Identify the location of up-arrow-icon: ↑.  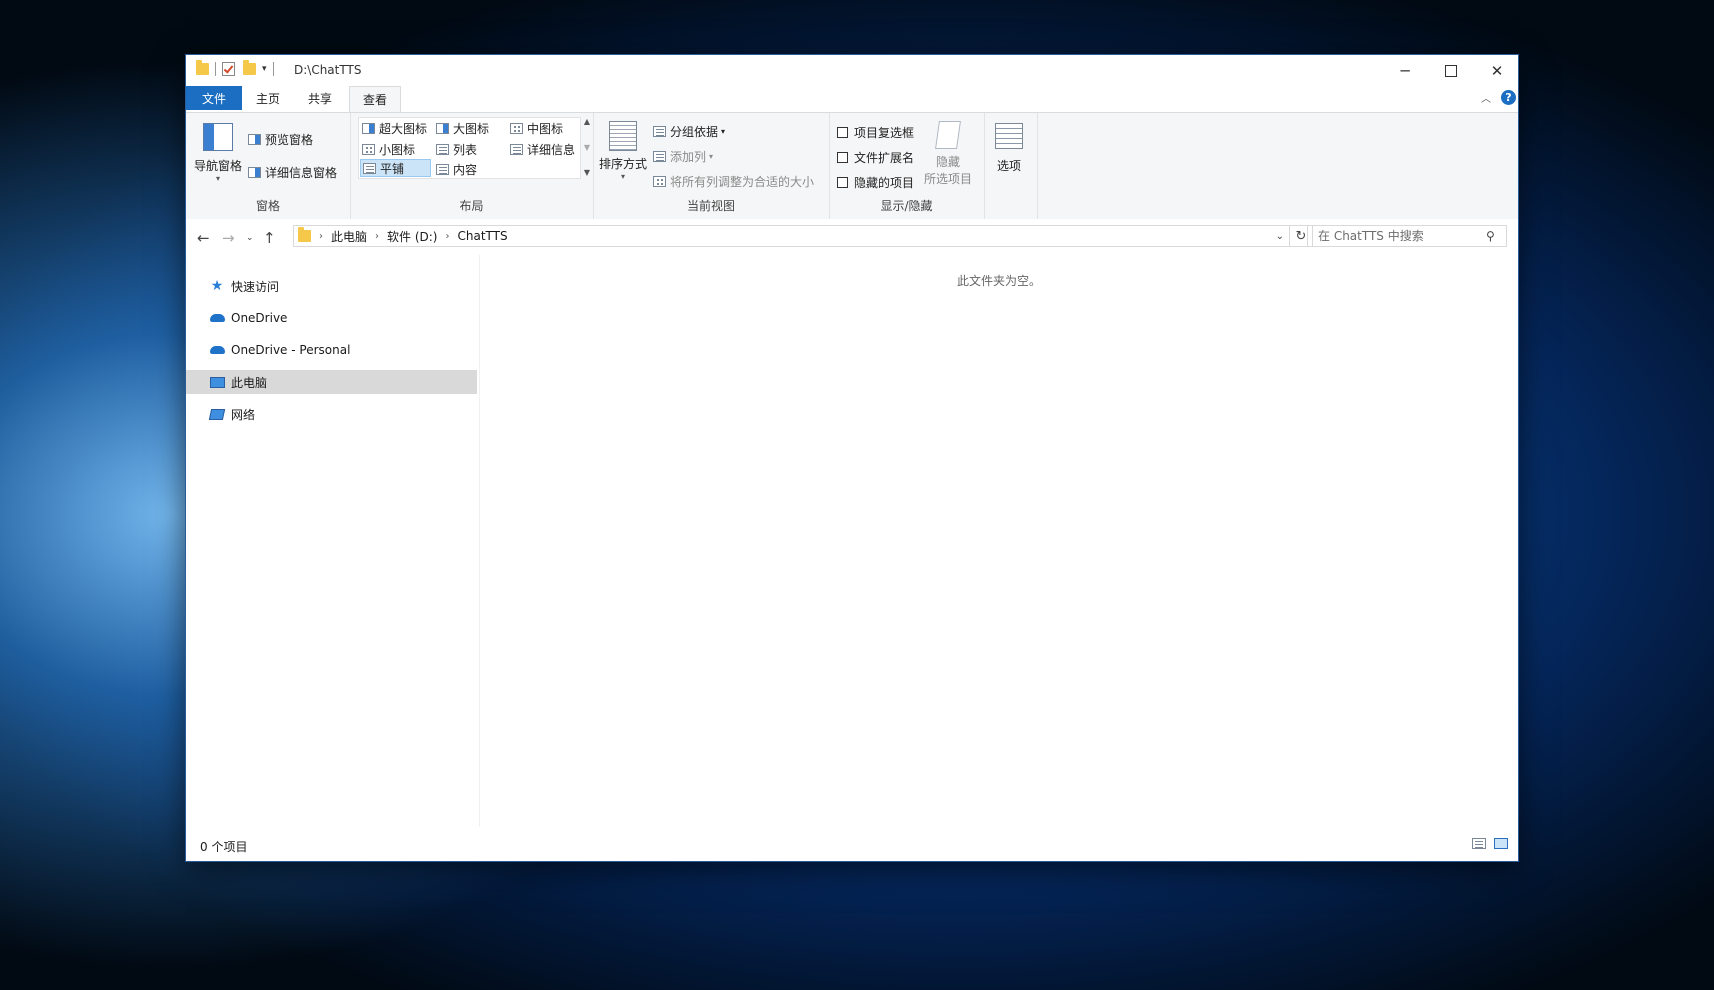
(269, 238).